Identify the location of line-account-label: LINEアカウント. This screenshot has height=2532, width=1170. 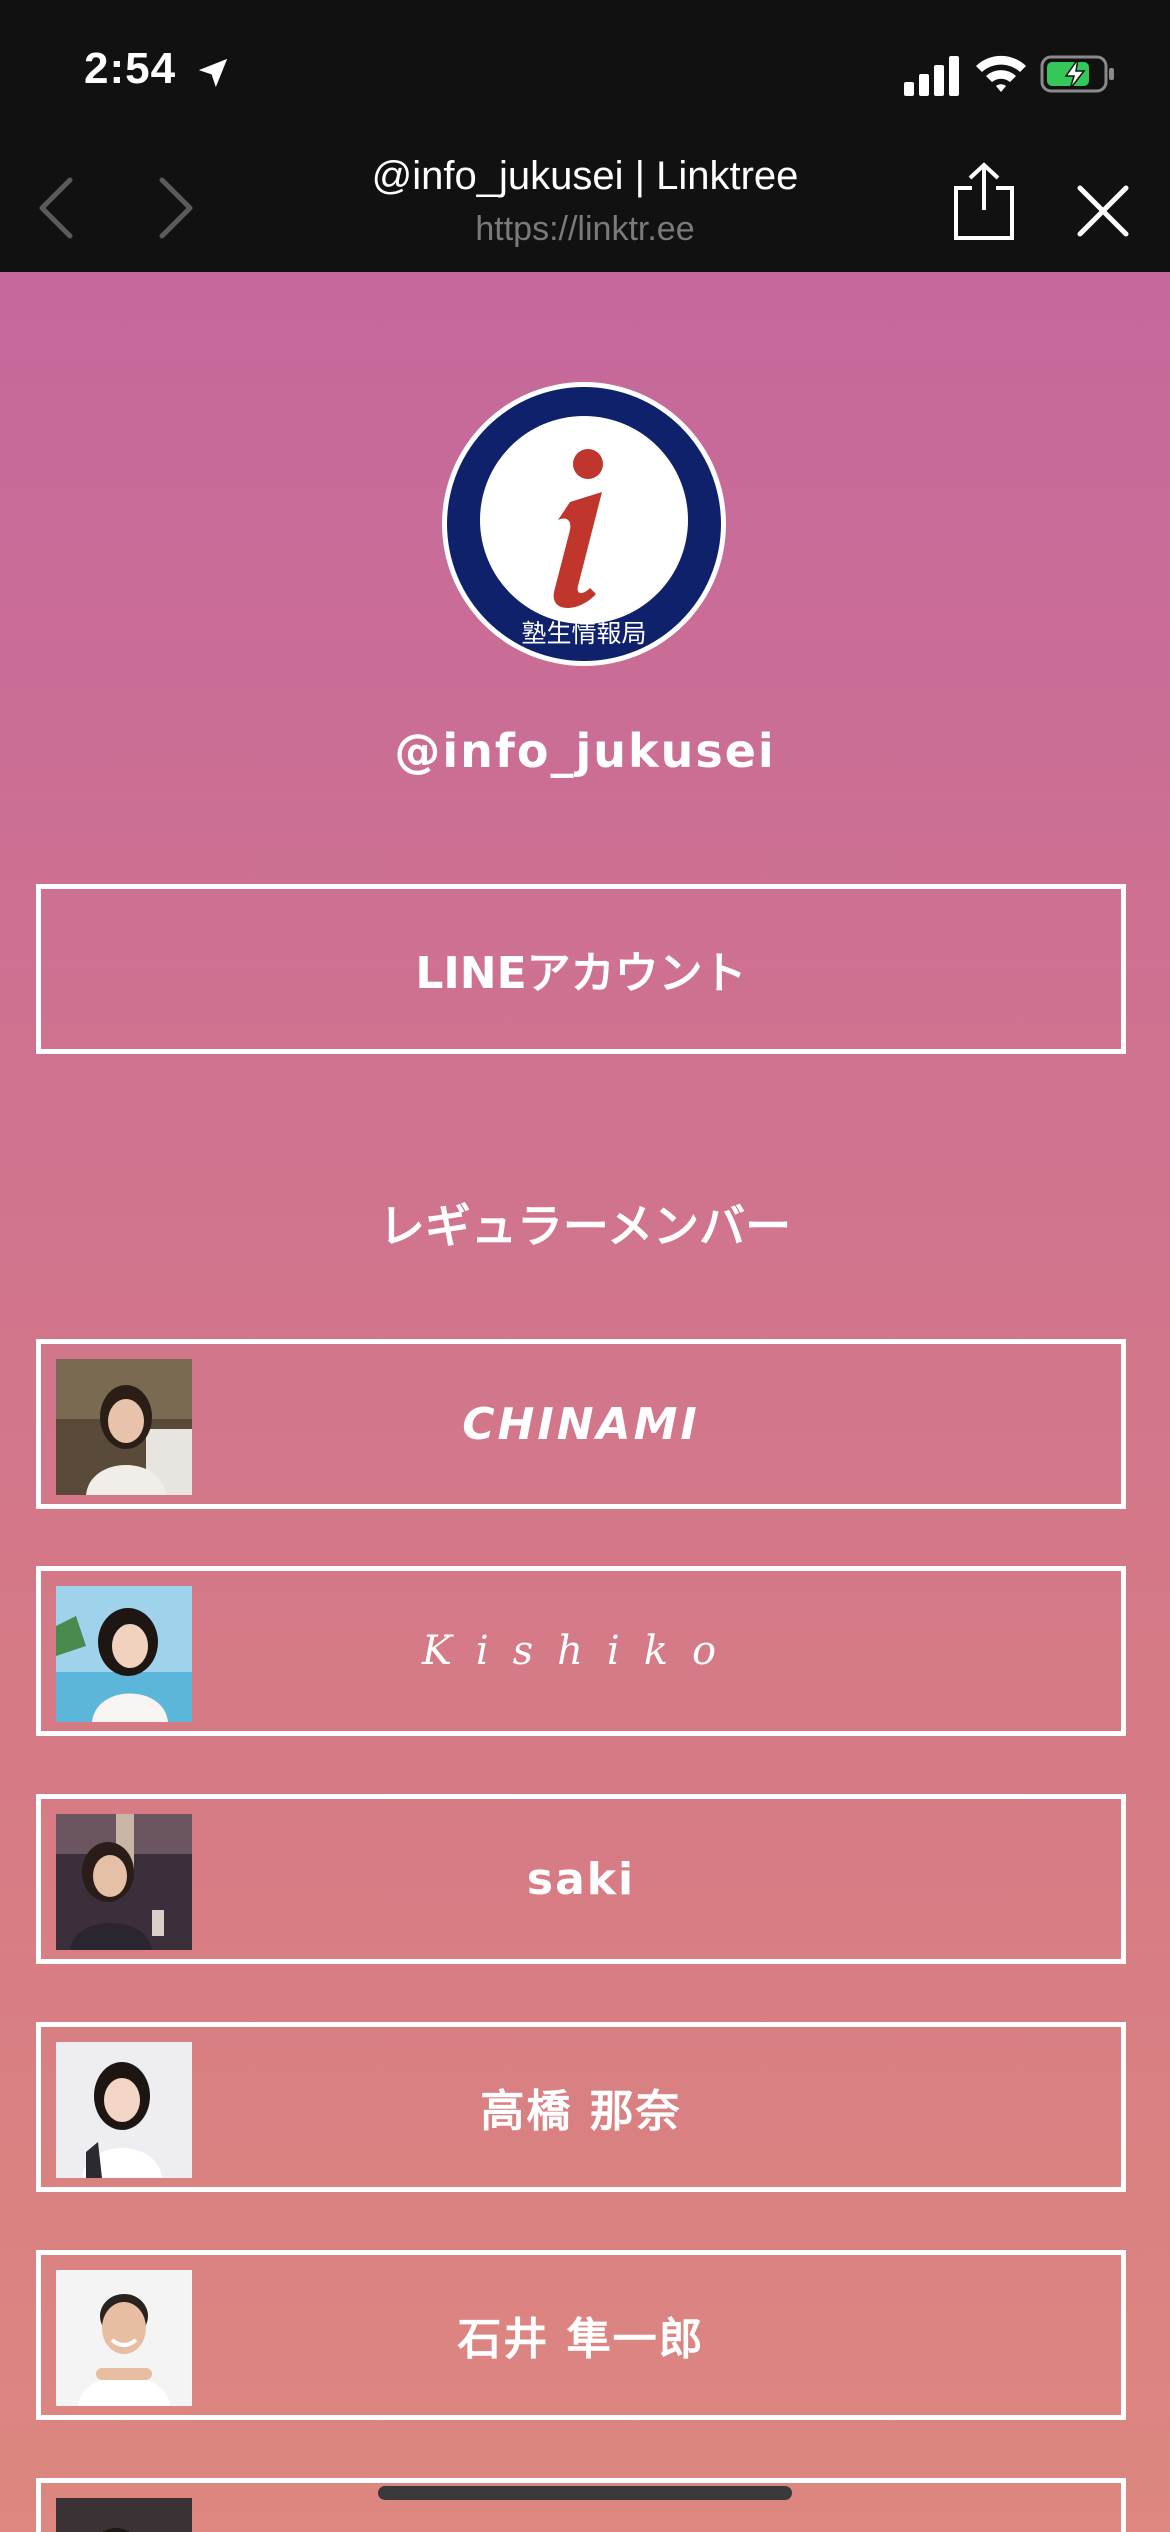
(581, 973).